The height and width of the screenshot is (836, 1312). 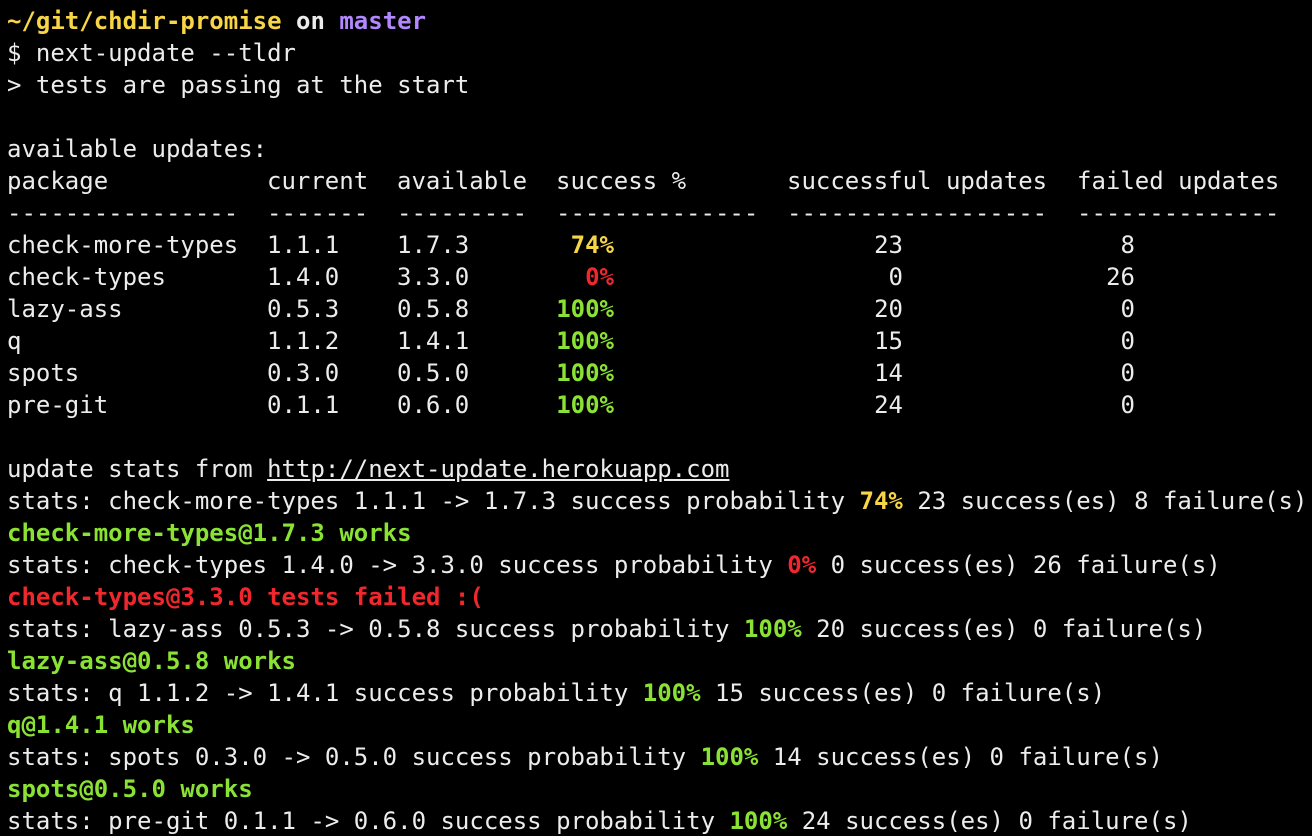 What do you see at coordinates (656, 245) in the screenshot?
I see `table-row: check-more-types 1.1.1 1.7.3 74% 23 8` at bounding box center [656, 245].